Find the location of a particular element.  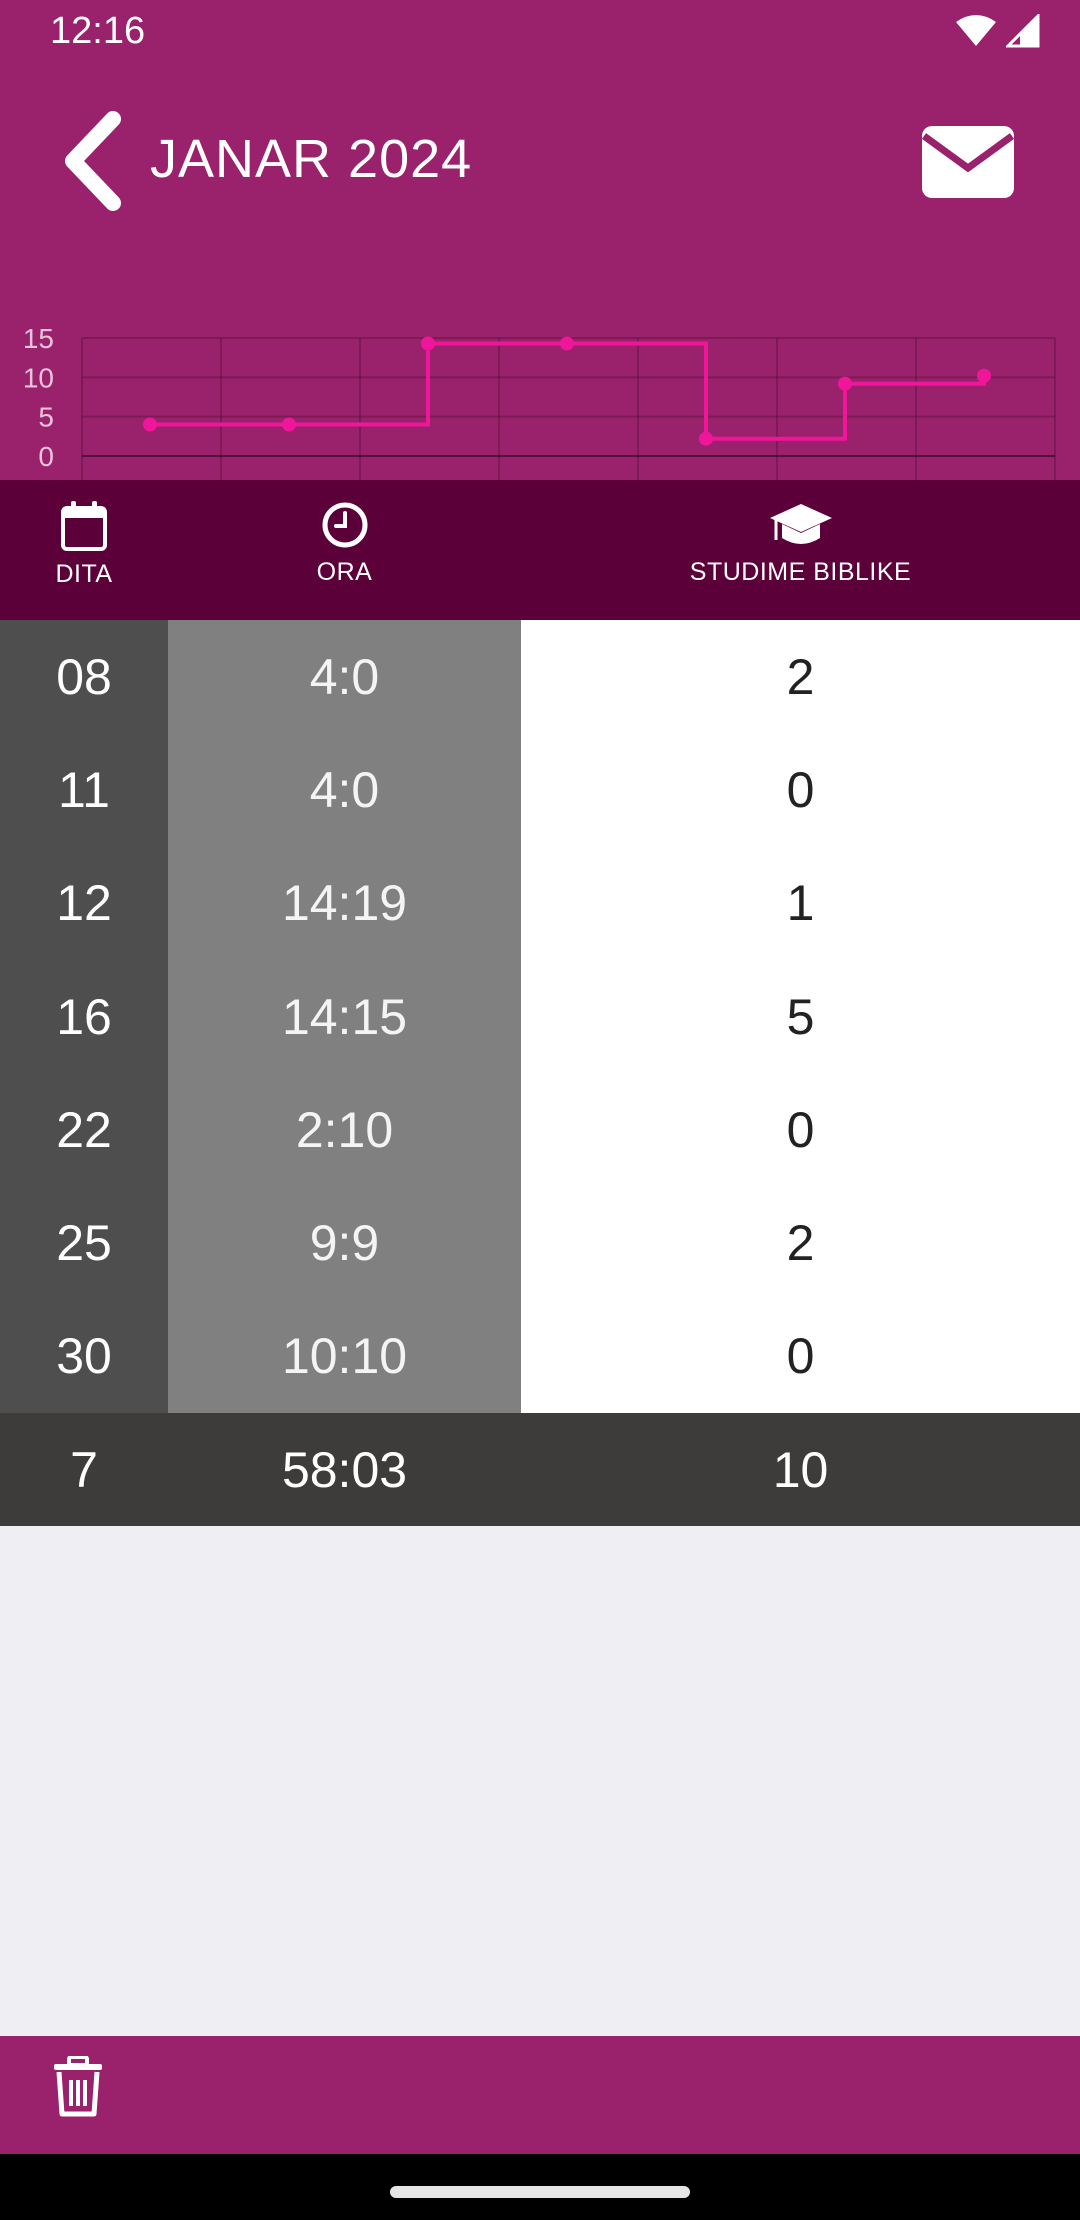

column-hours: ORA is located at coordinates (344, 550).